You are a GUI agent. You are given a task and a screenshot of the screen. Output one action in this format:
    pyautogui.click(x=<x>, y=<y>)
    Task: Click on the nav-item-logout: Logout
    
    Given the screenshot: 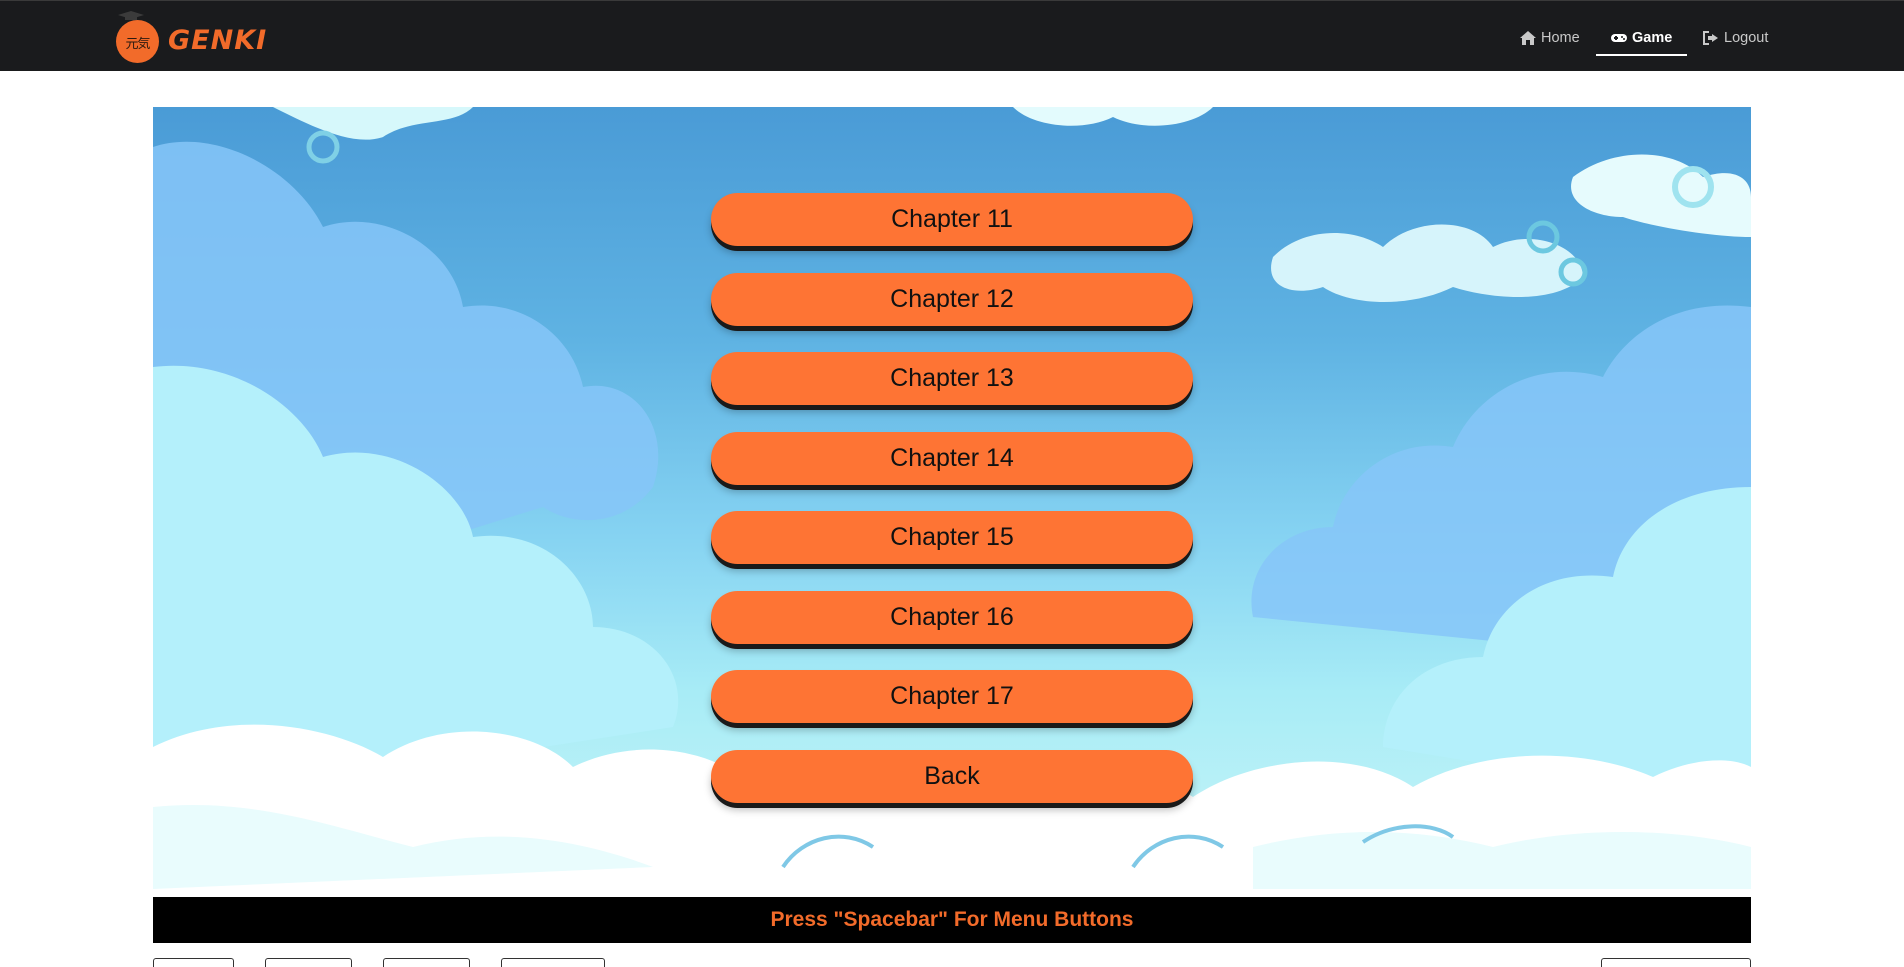 What is the action you would take?
    pyautogui.click(x=1735, y=38)
    